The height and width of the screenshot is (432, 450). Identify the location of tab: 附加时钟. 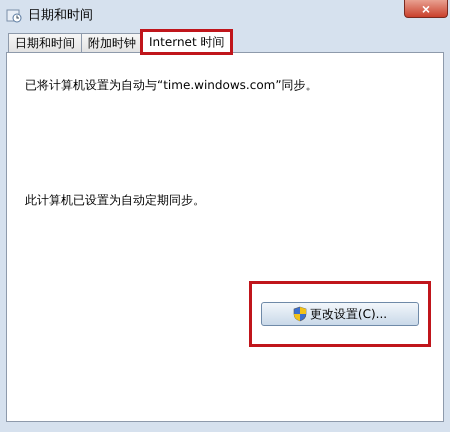
(112, 42).